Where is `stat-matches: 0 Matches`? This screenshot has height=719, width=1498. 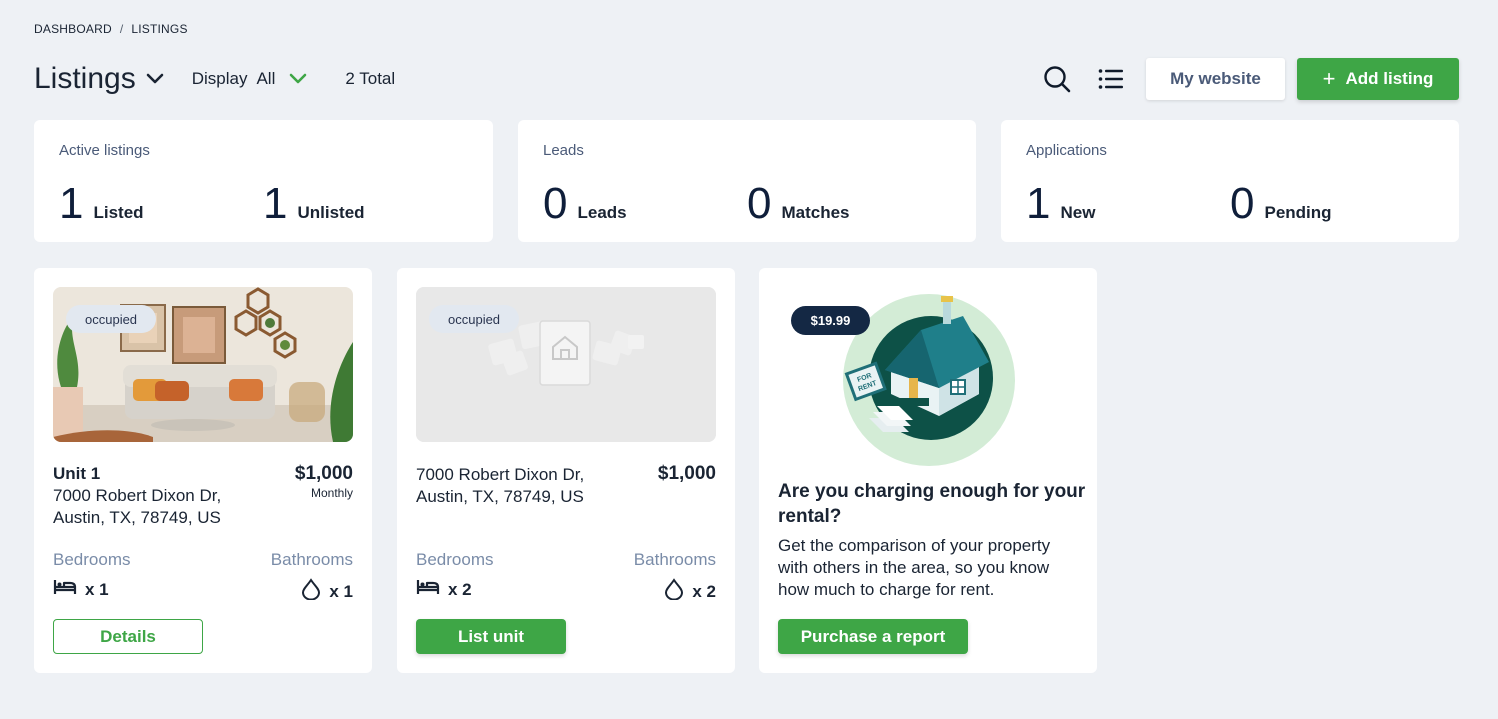
stat-matches: 0 Matches is located at coordinates (798, 204).